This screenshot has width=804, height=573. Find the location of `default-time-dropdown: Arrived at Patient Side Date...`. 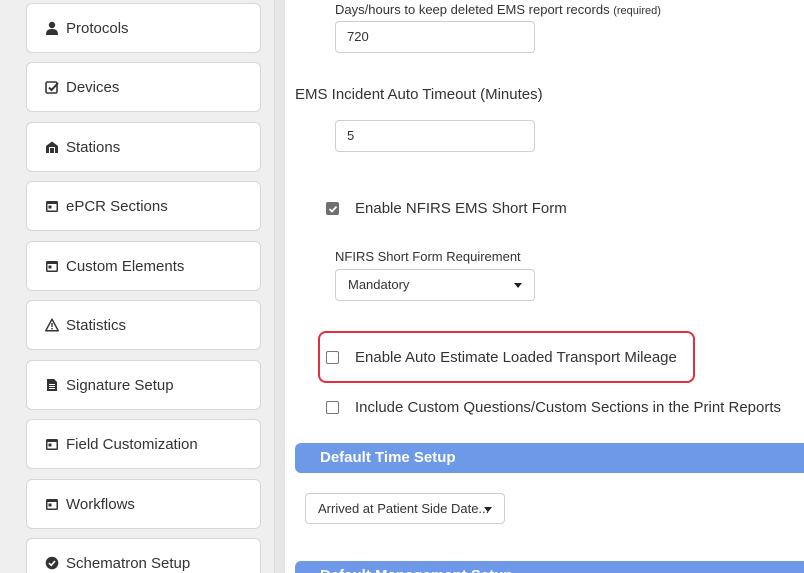

default-time-dropdown: Arrived at Patient Side Date... is located at coordinates (405, 508).